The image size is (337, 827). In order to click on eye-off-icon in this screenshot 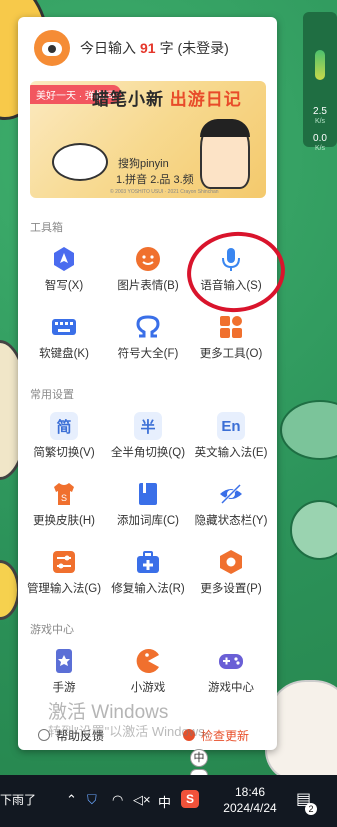, I will do `click(231, 494)`.